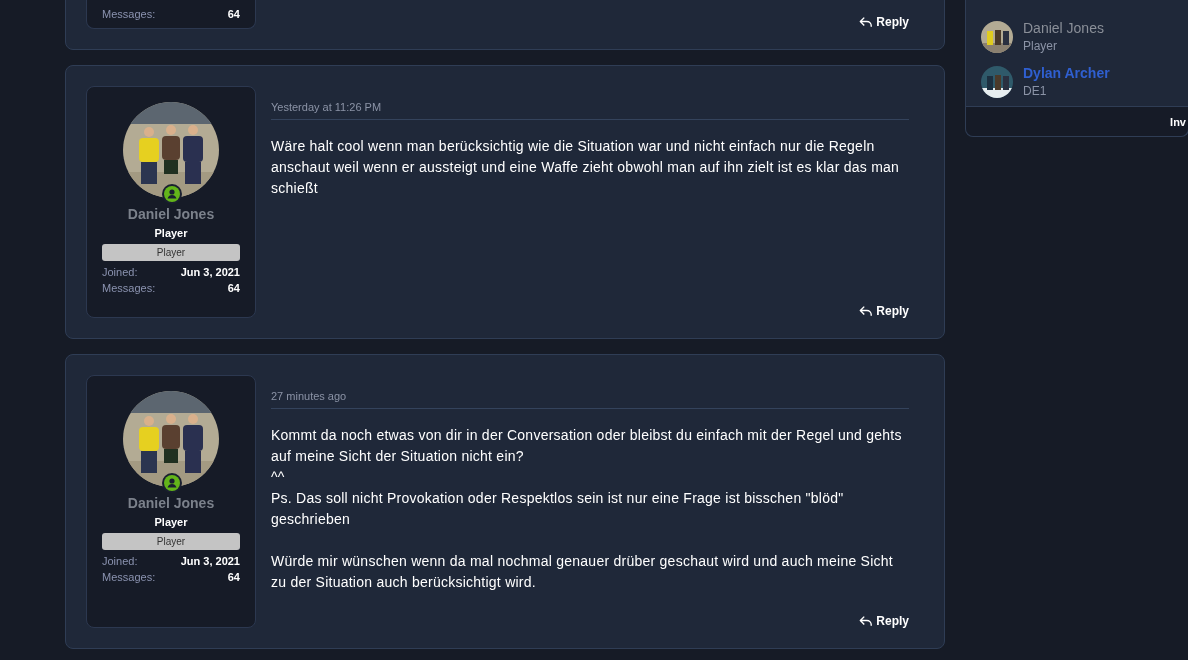  I want to click on footer-button: Inv, so click(1178, 121).